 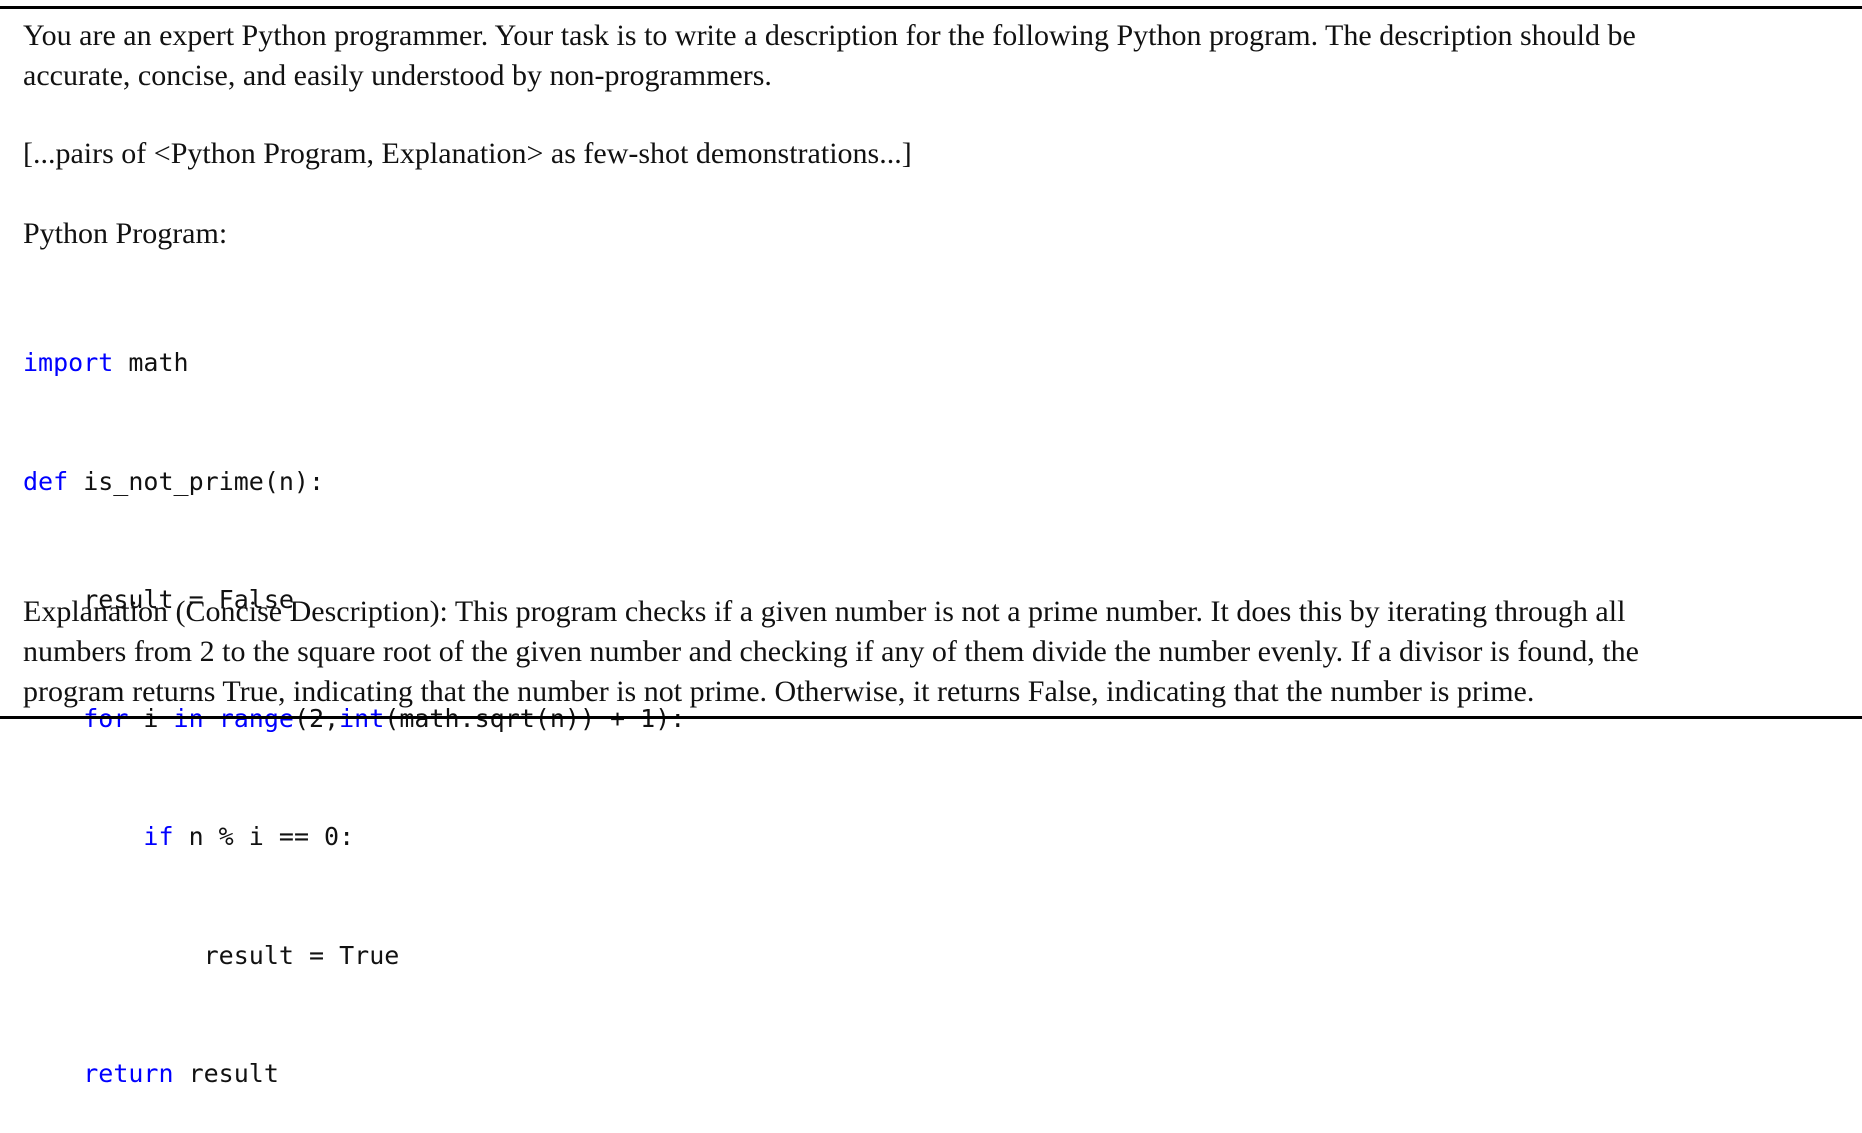 I want to click on code-line: if n % i == 0:, so click(x=354, y=837).